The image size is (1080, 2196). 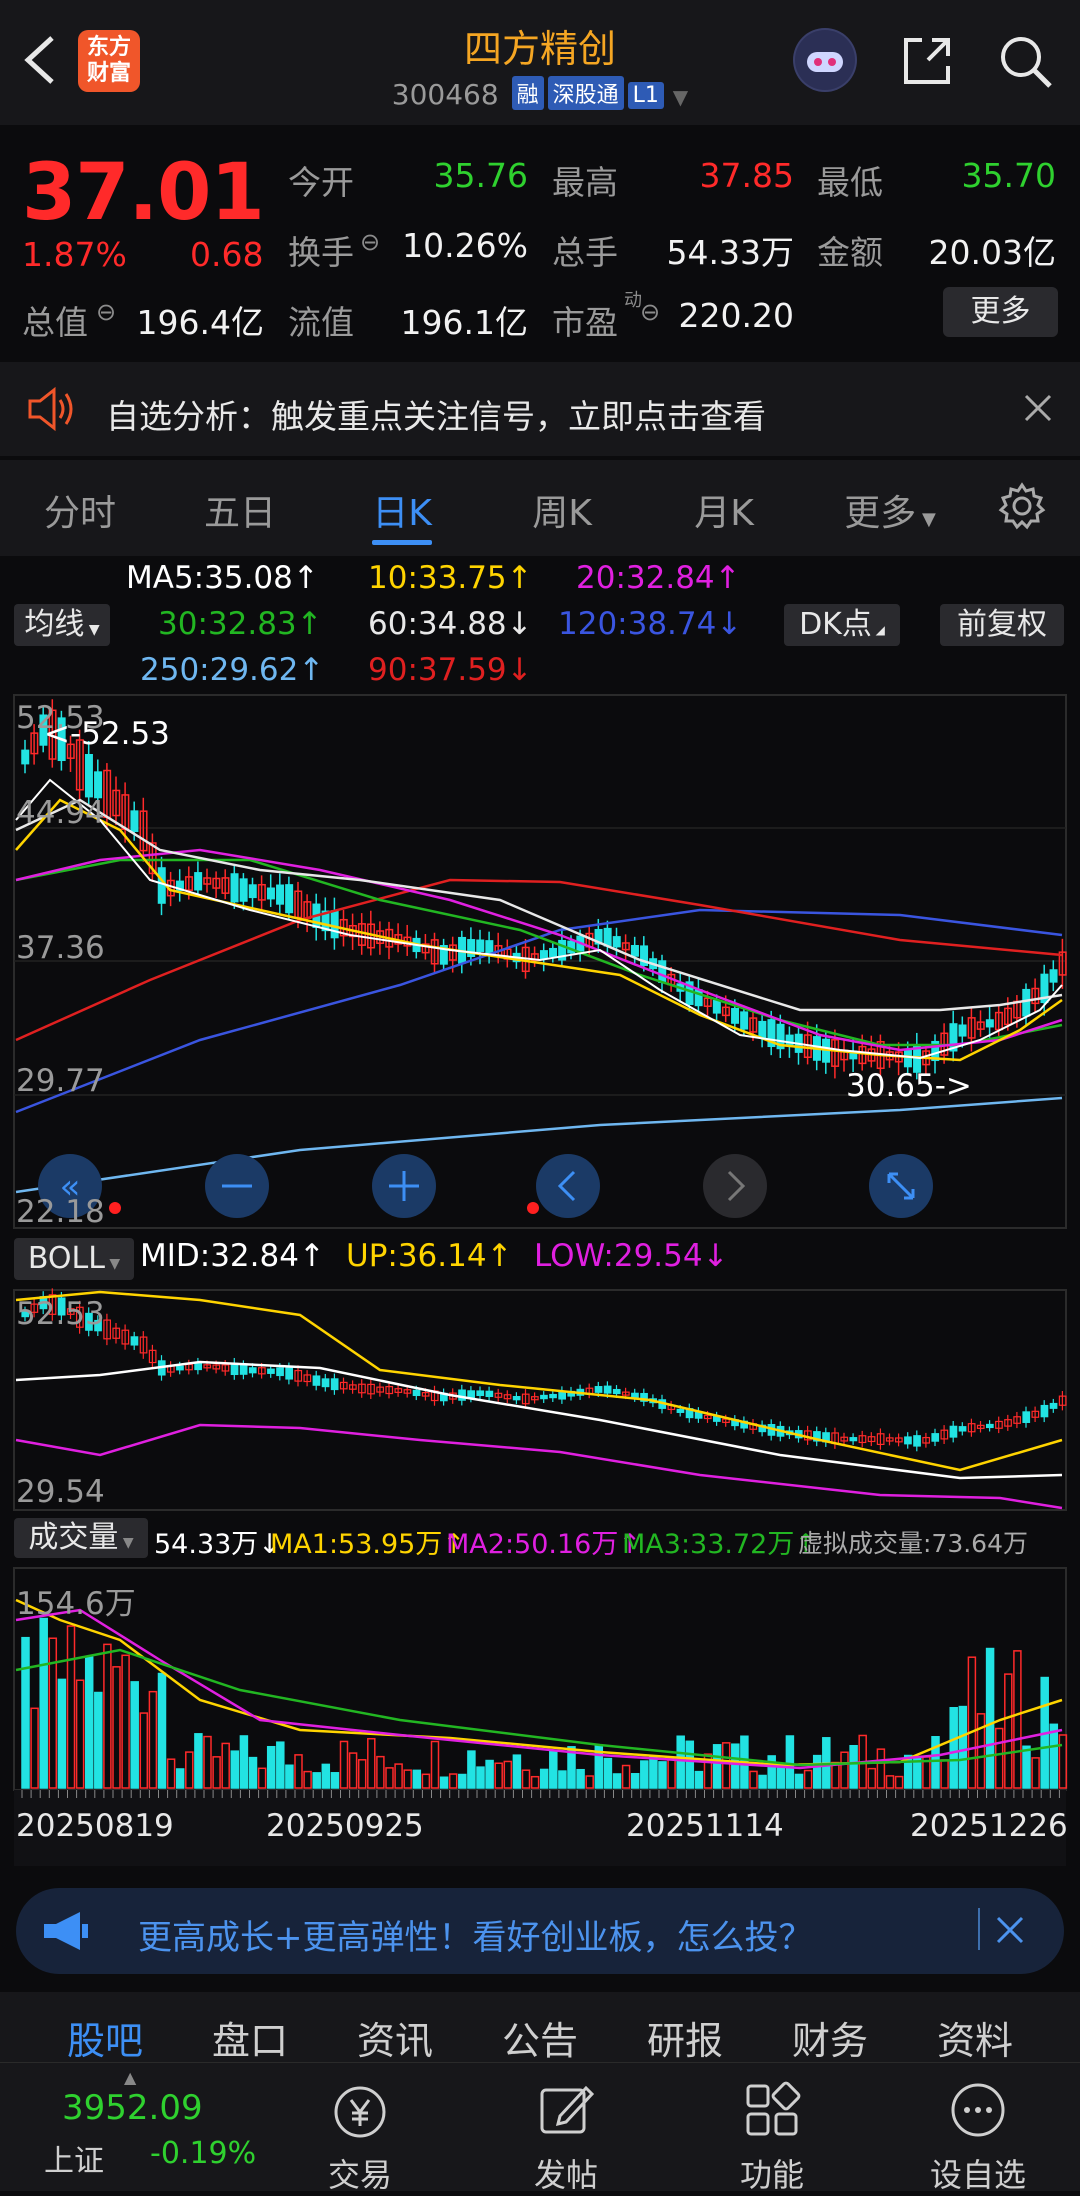 What do you see at coordinates (360, 2112) in the screenshot?
I see `trade-yen-icon` at bounding box center [360, 2112].